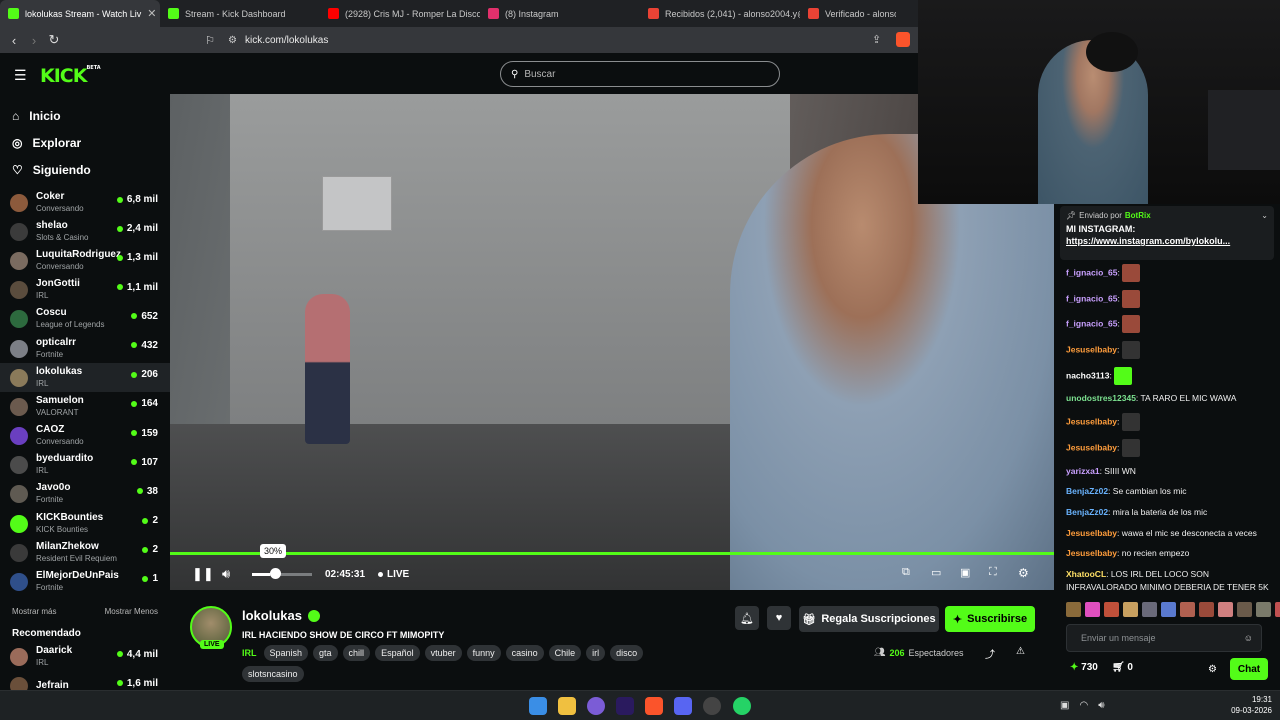 The image size is (1280, 720). What do you see at coordinates (1083, 705) in the screenshot?
I see `wifi-icon: ◠` at bounding box center [1083, 705].